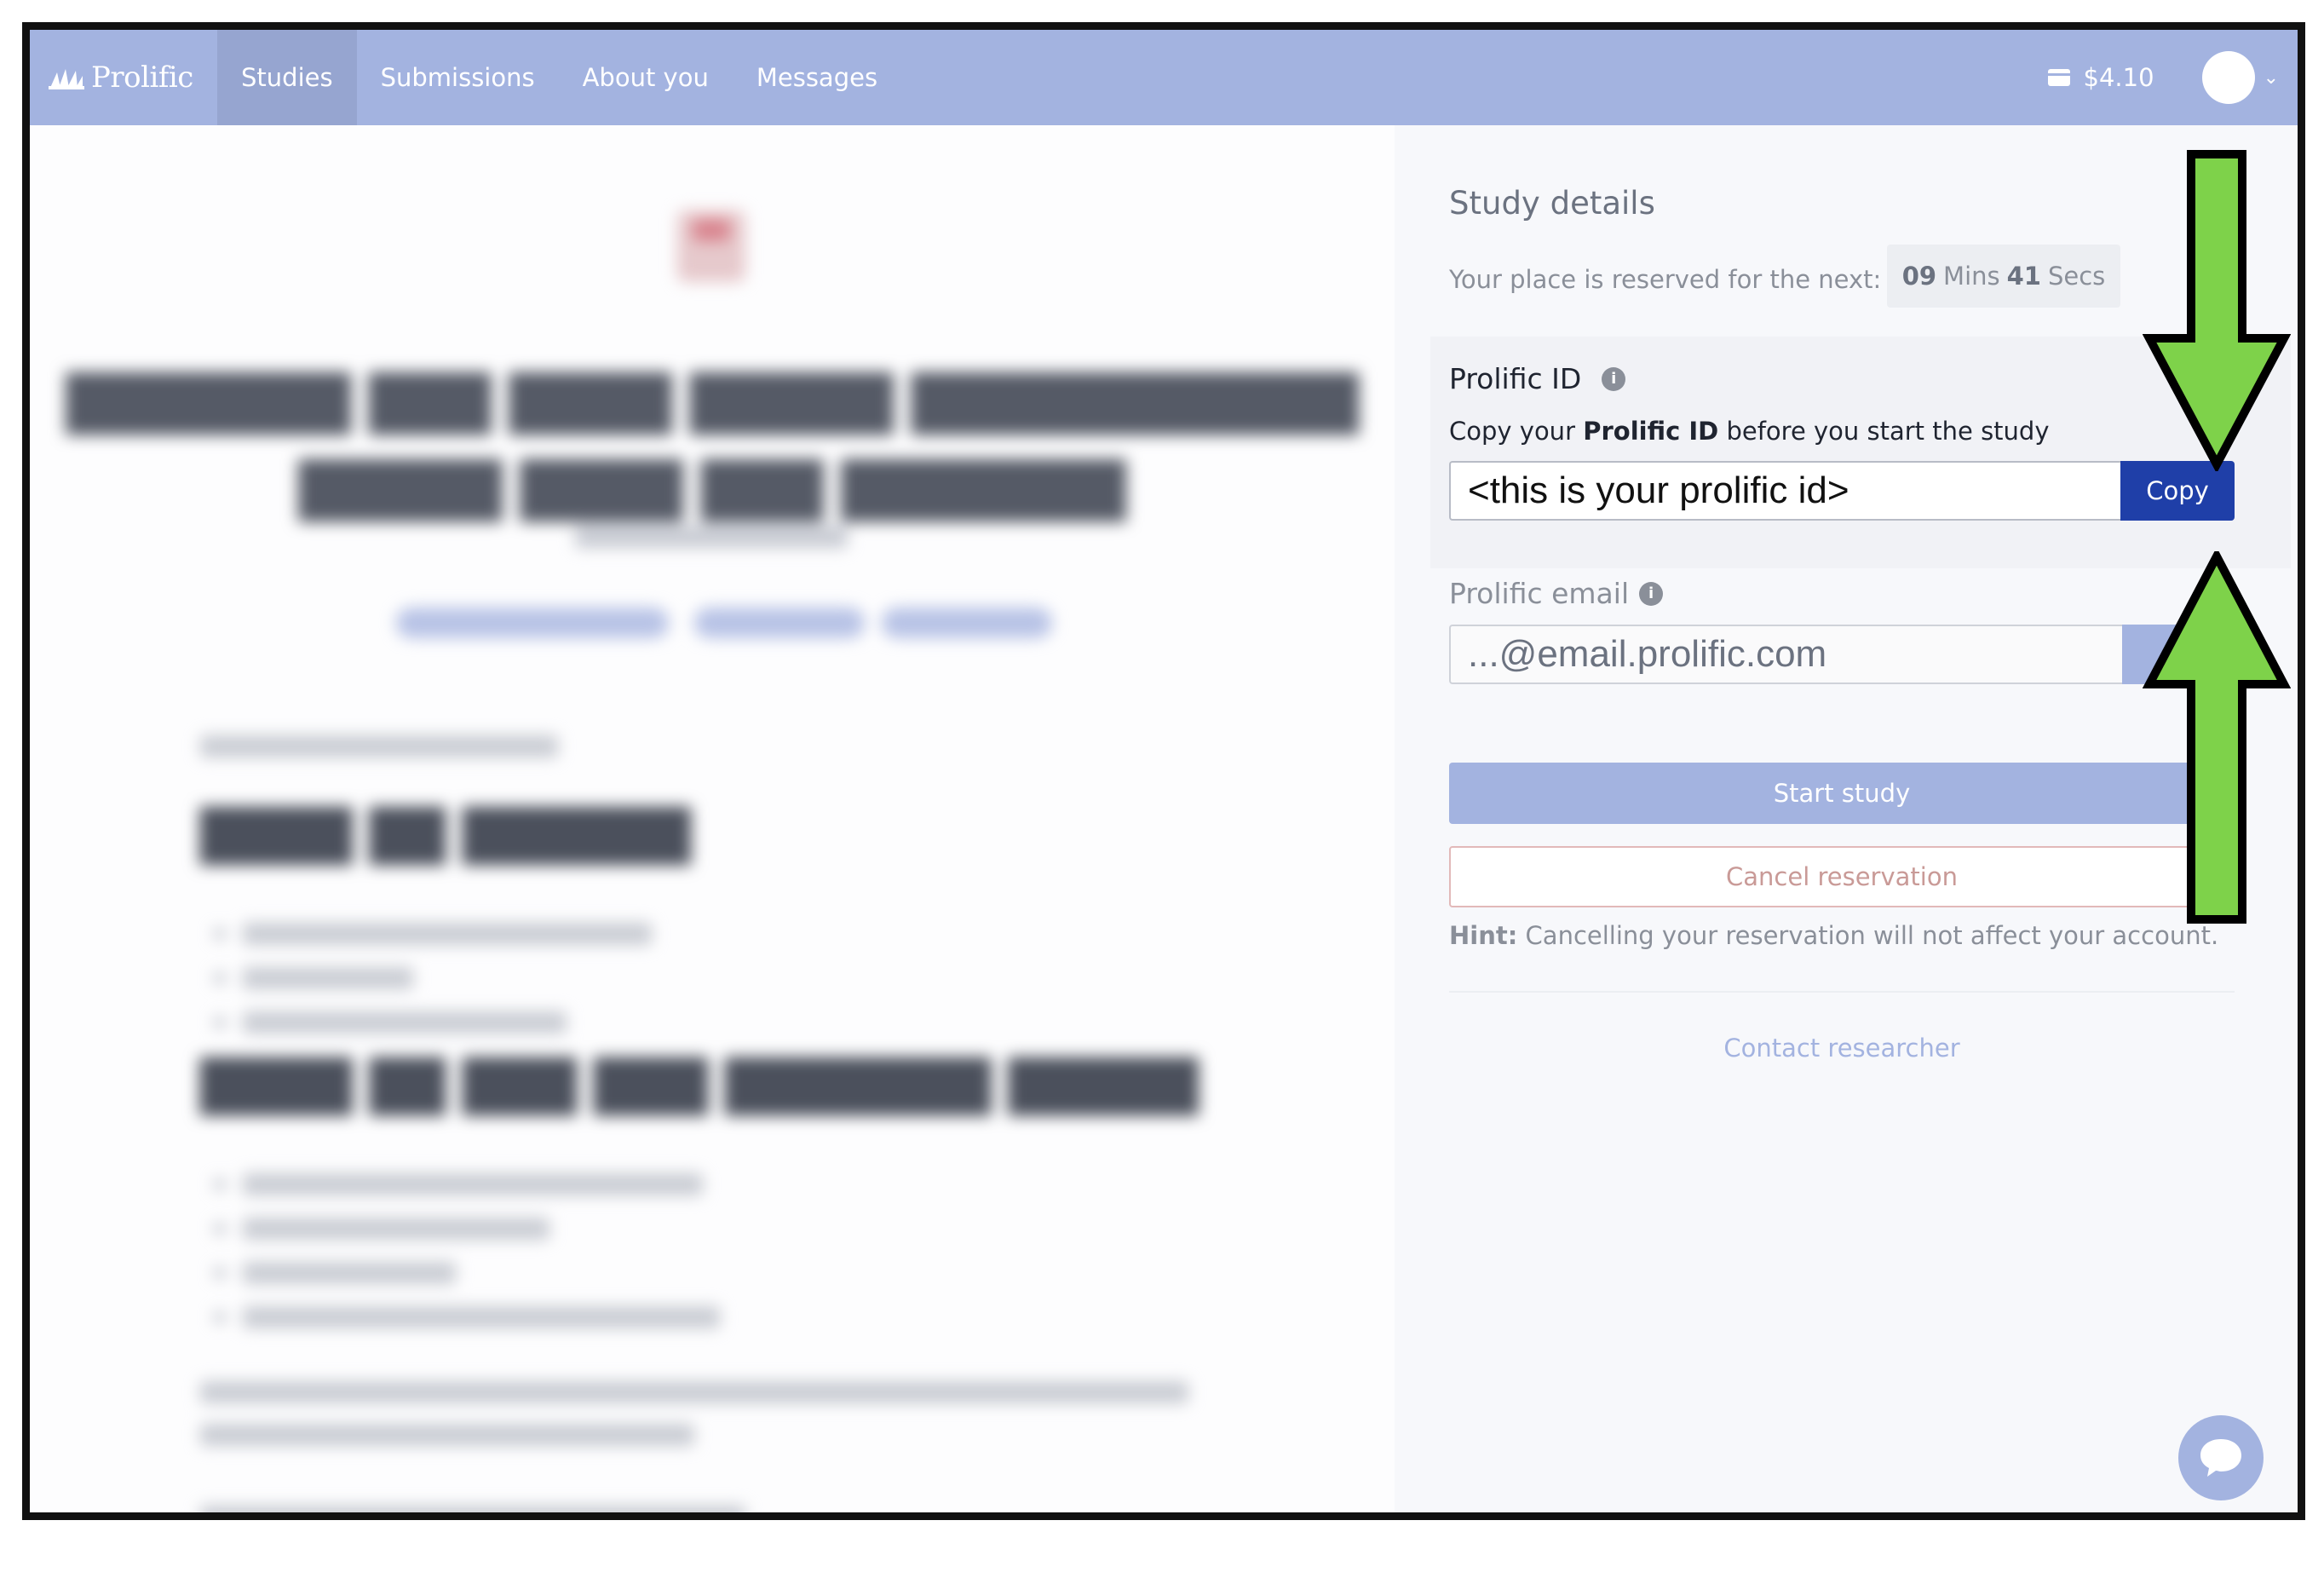  Describe the element at coordinates (1512, 431) in the screenshot. I see `copy-prefix: Copy your` at that location.